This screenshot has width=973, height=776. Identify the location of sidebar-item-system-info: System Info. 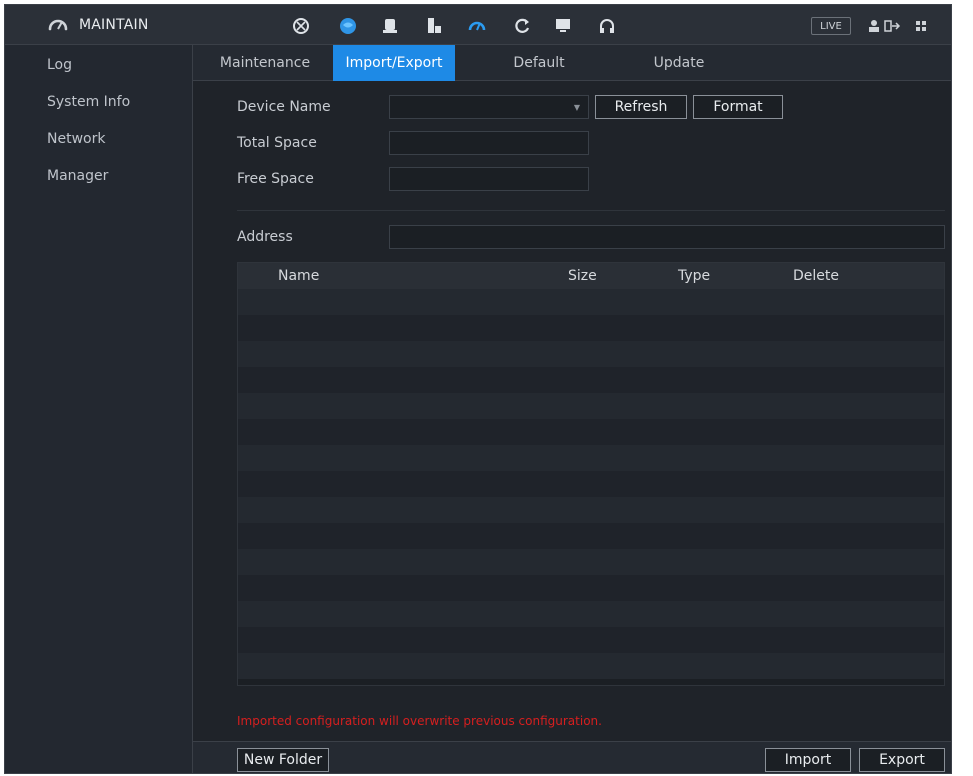
(99, 102).